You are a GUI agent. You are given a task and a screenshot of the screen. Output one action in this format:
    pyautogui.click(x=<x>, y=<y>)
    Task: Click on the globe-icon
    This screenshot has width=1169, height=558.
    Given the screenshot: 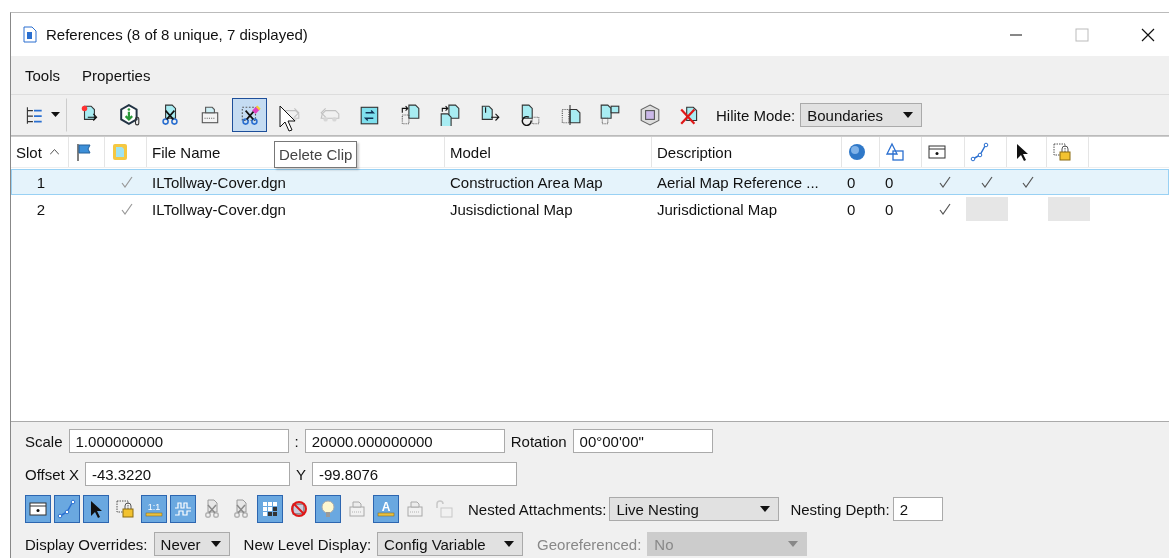 What is the action you would take?
    pyautogui.click(x=857, y=152)
    